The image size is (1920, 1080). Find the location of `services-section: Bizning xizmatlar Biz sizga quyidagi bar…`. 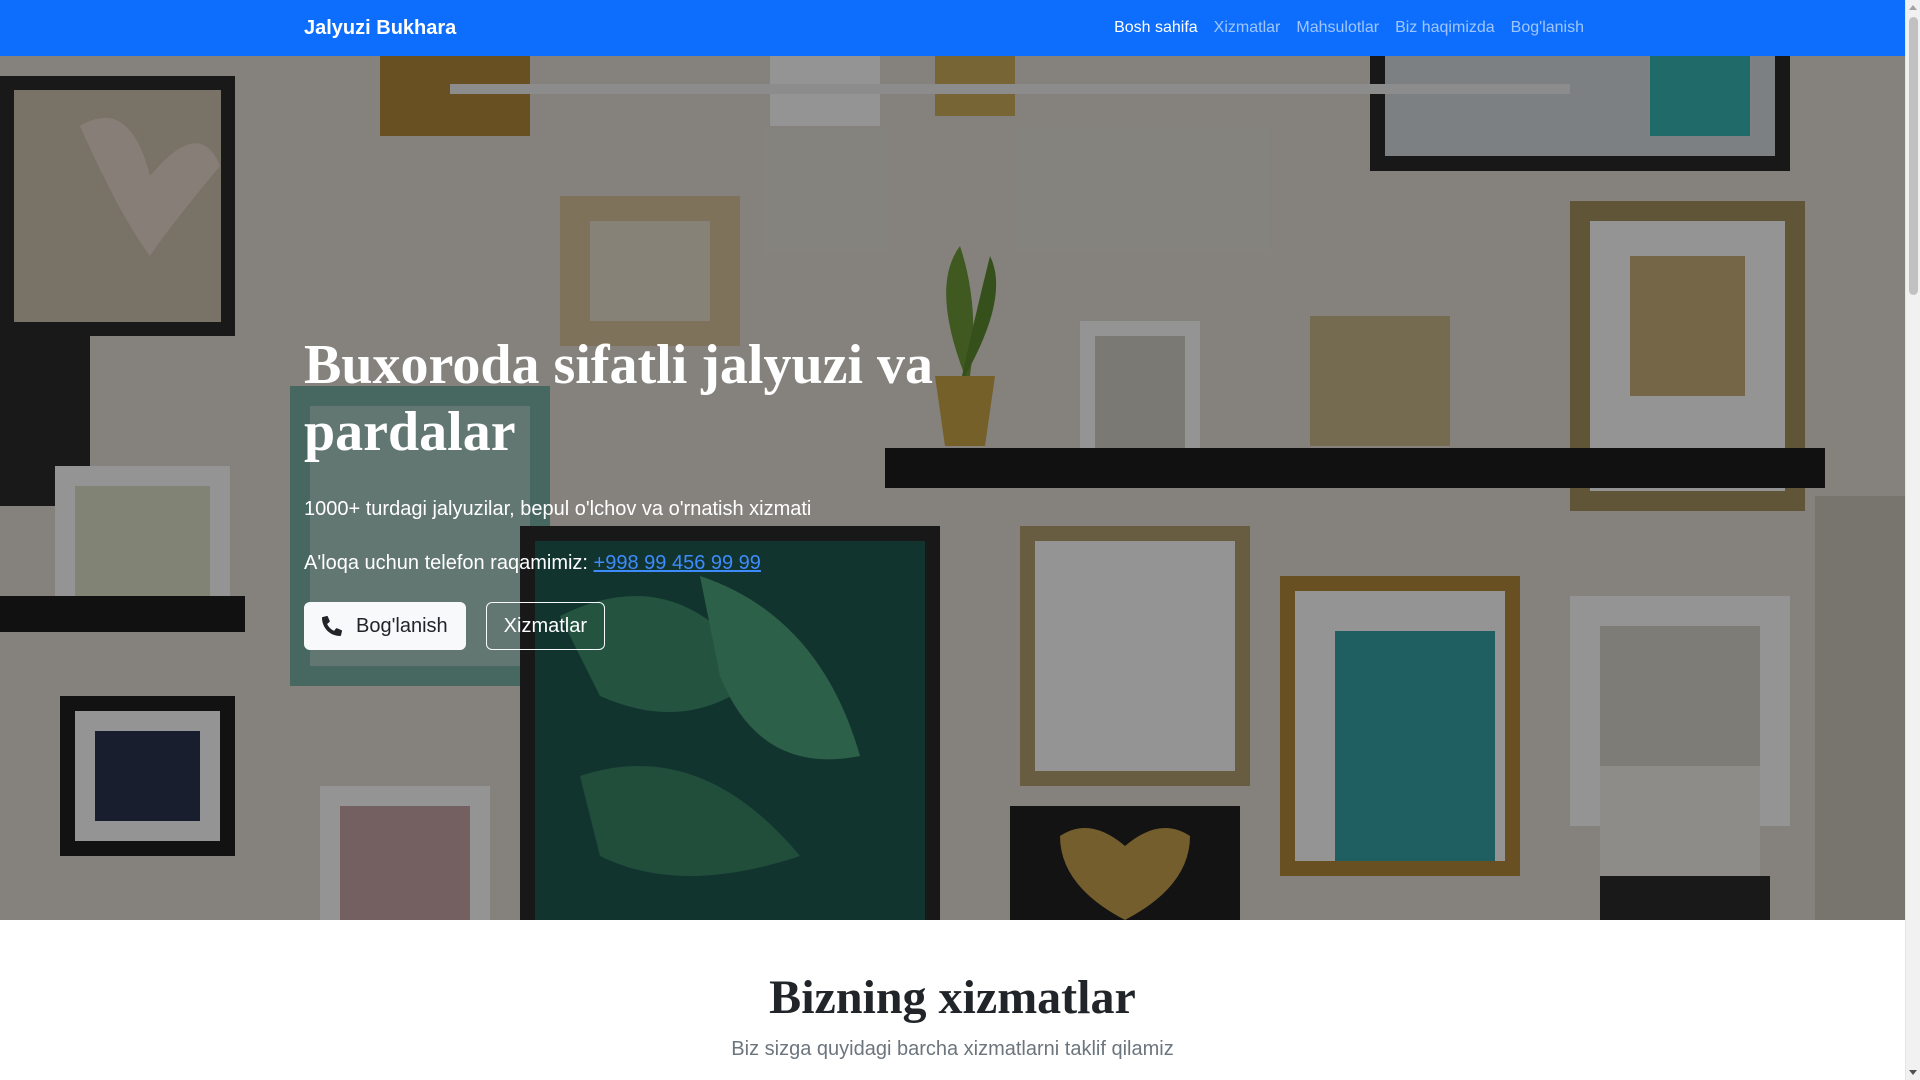

services-section: Bizning xizmatlar Biz sizga quyidagi bar… is located at coordinates (952, 1000).